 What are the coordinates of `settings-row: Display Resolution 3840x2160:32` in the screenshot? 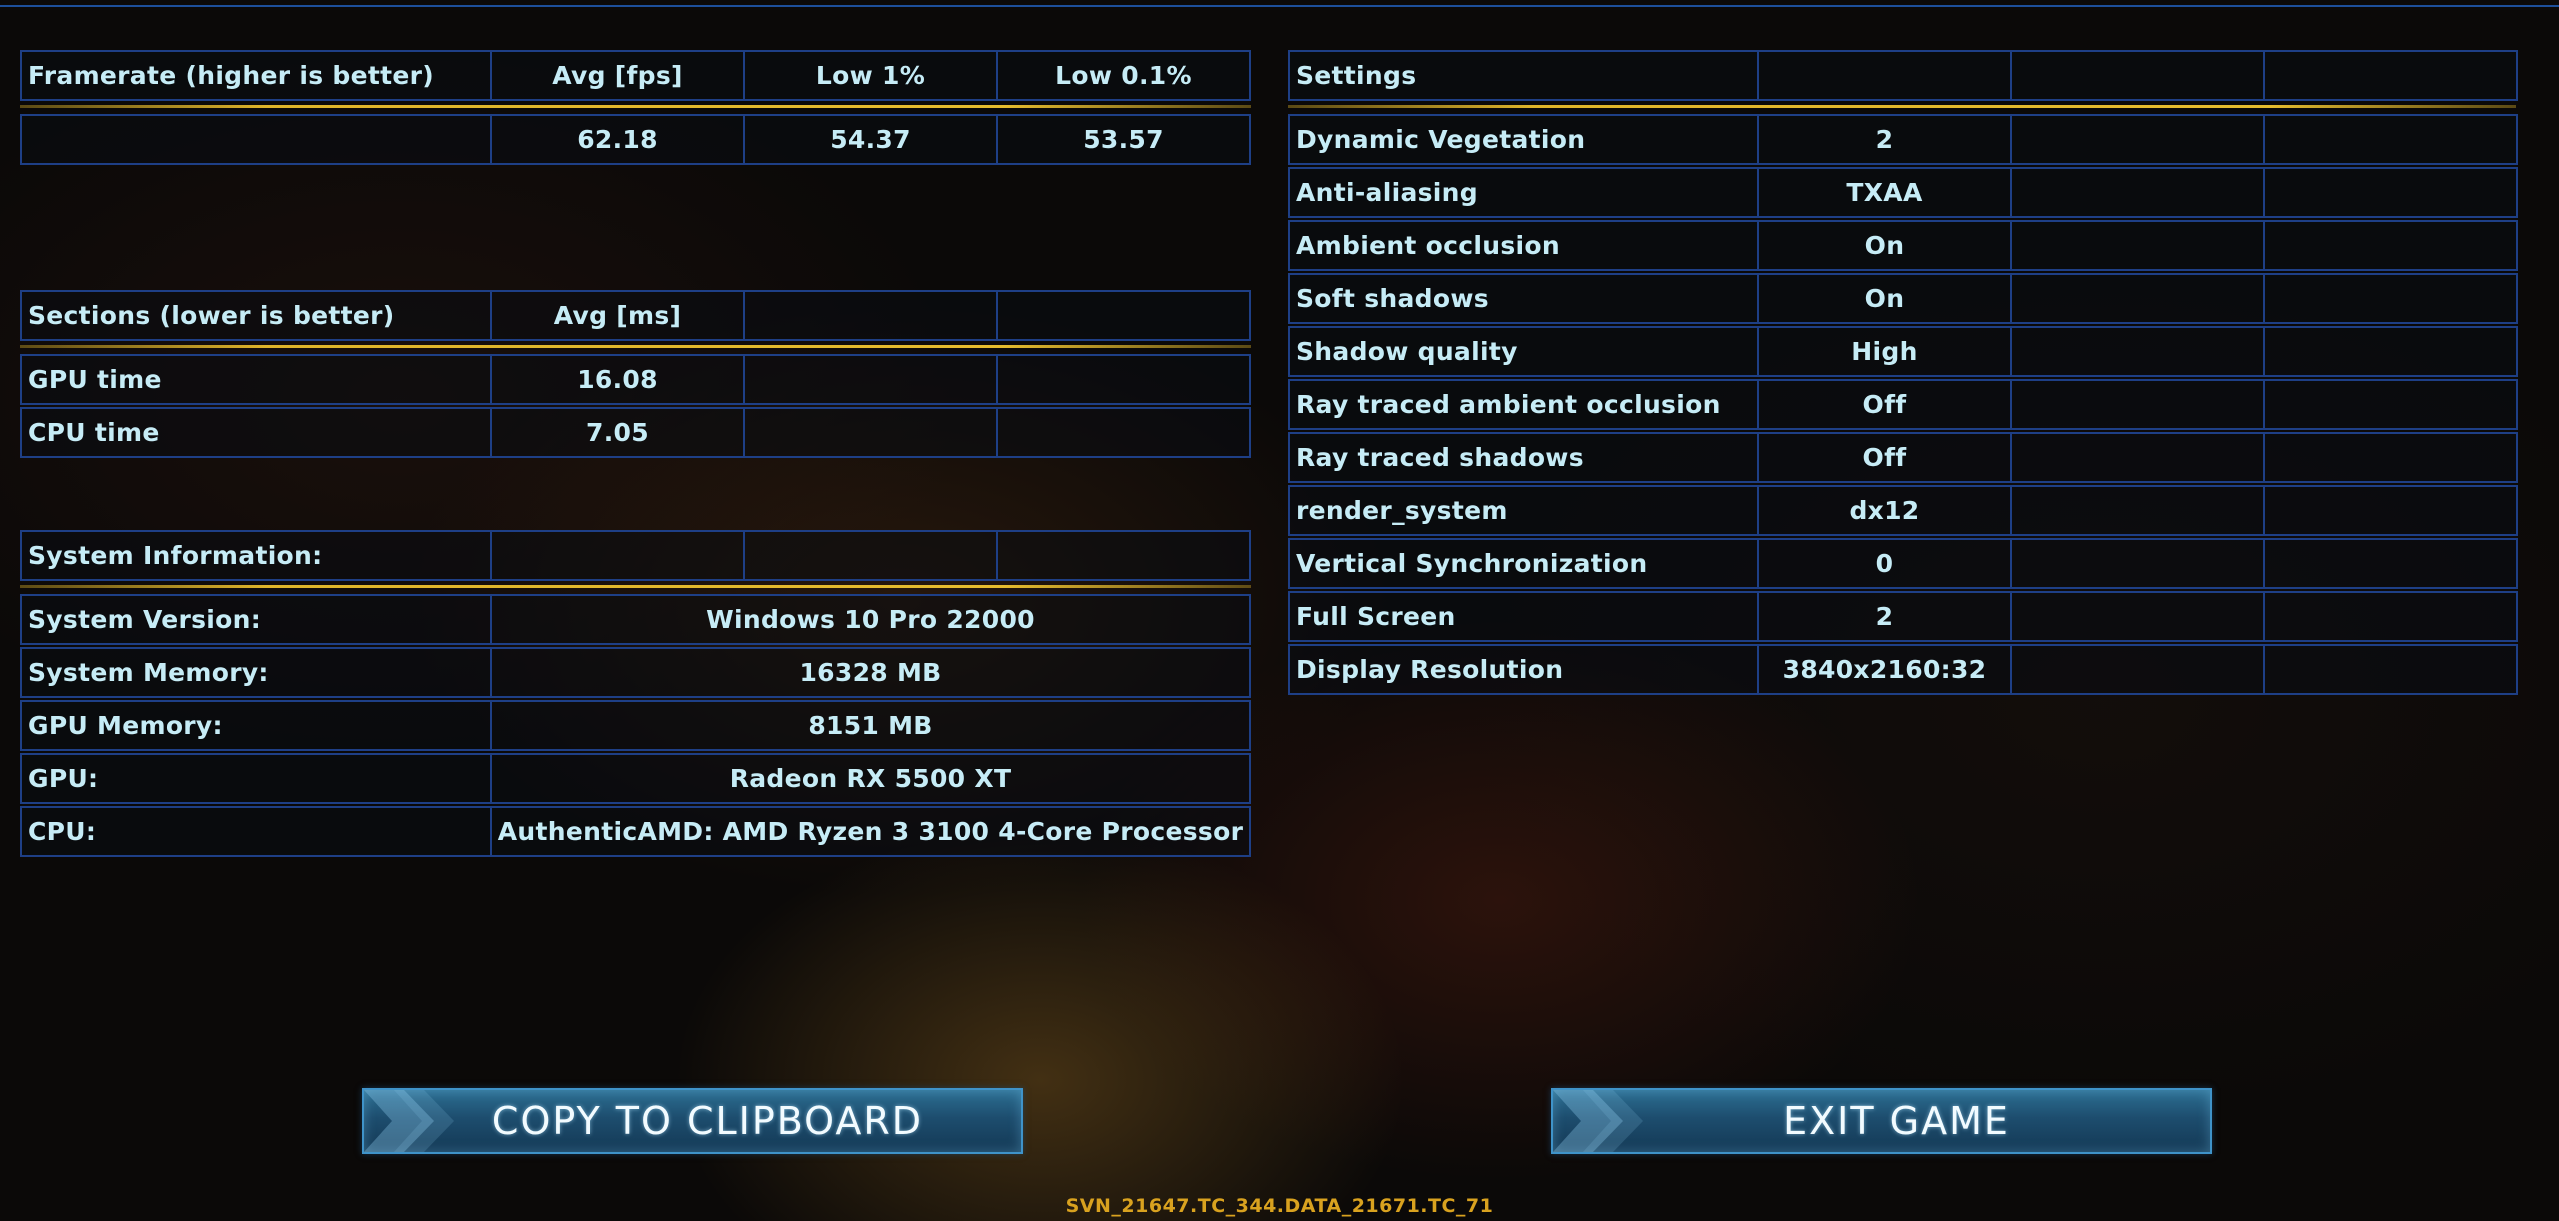 It's located at (1903, 669).